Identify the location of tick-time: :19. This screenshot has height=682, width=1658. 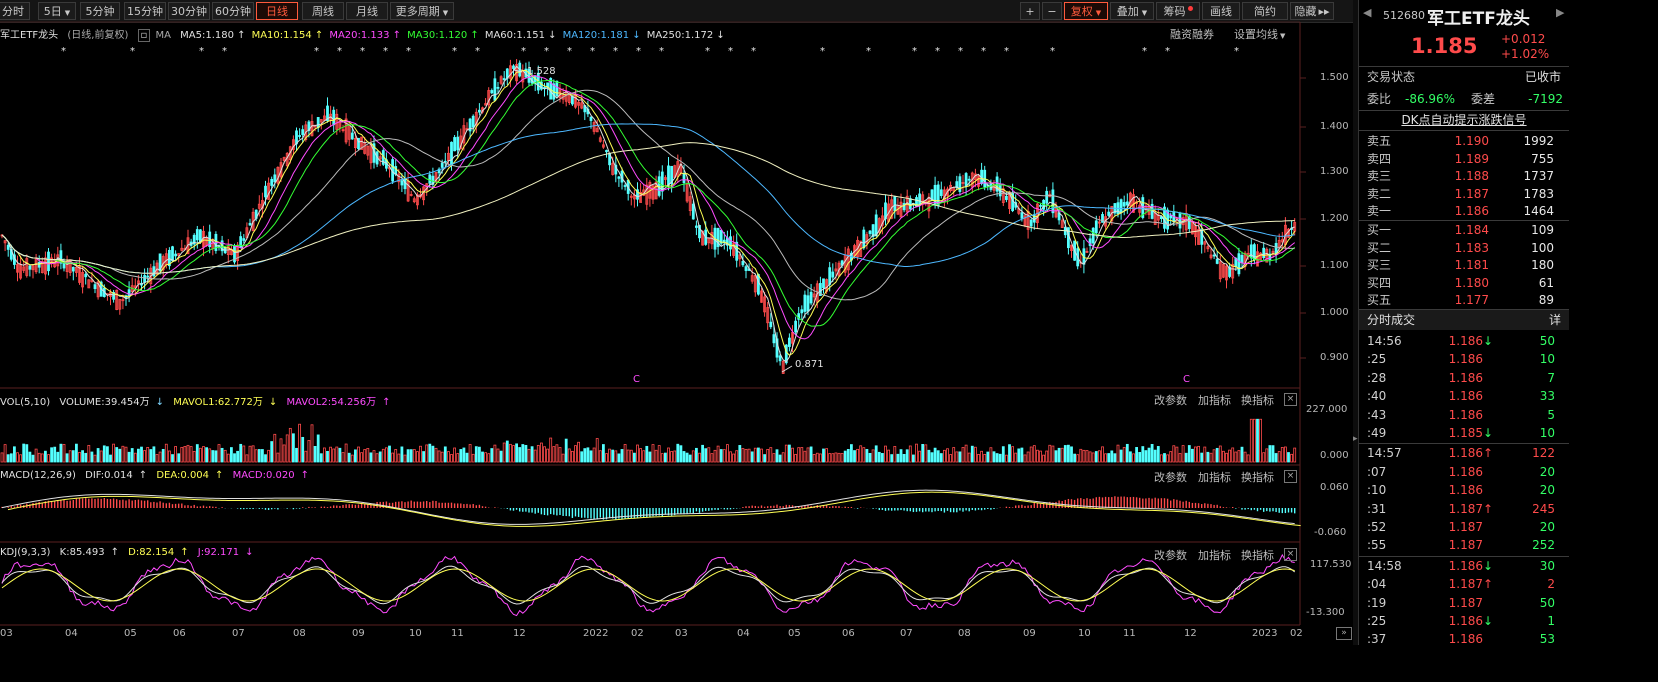
(1377, 602).